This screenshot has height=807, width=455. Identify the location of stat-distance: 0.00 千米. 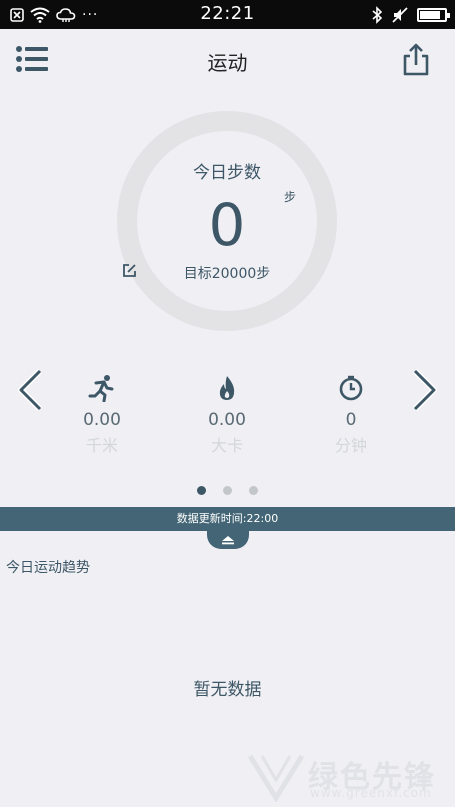
(102, 415).